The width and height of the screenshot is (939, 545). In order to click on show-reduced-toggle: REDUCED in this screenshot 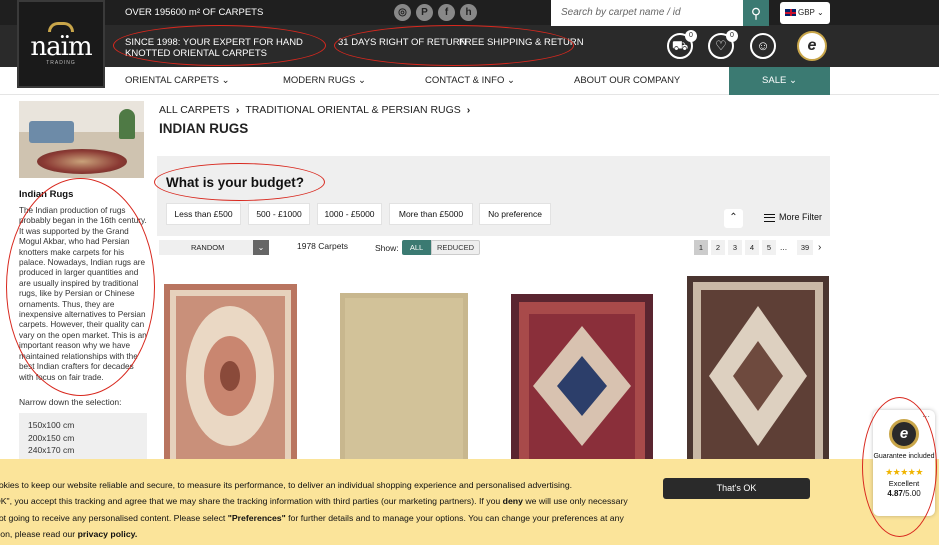, I will do `click(455, 247)`.